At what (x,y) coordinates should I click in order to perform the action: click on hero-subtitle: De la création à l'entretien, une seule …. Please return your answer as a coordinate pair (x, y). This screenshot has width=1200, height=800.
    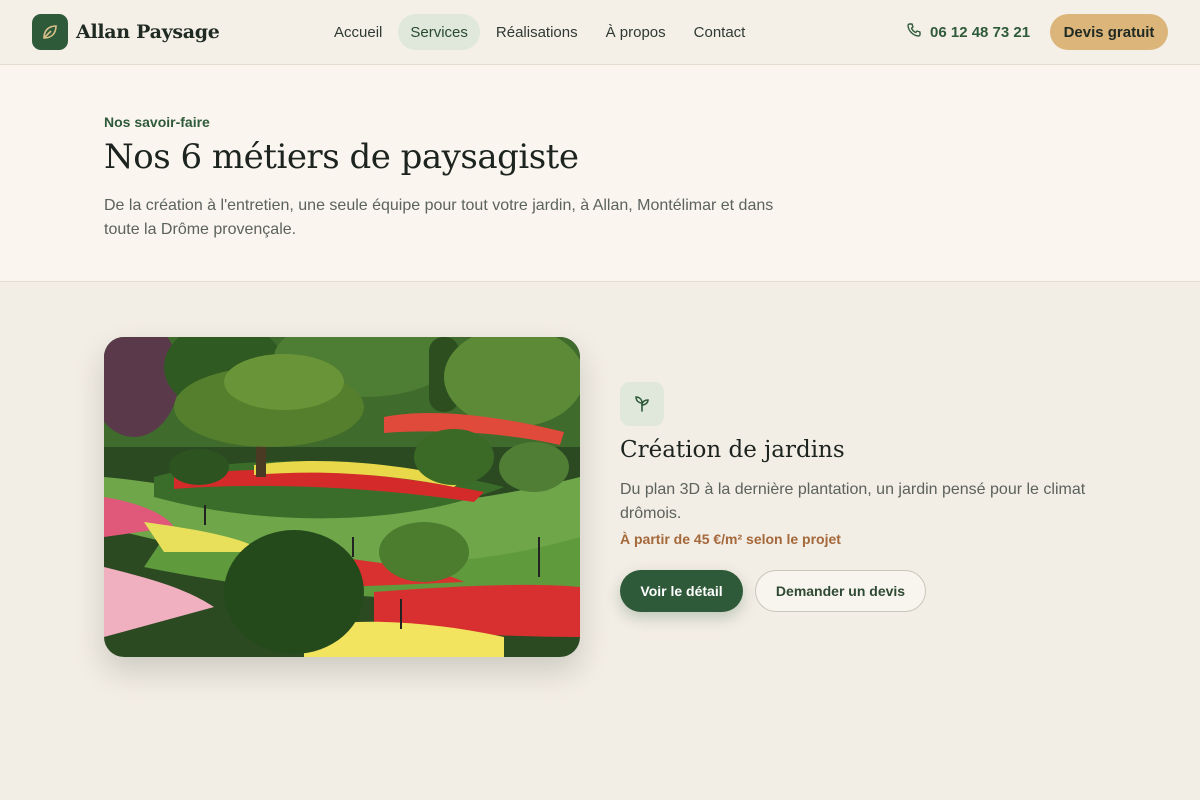
    Looking at the image, I should click on (439, 217).